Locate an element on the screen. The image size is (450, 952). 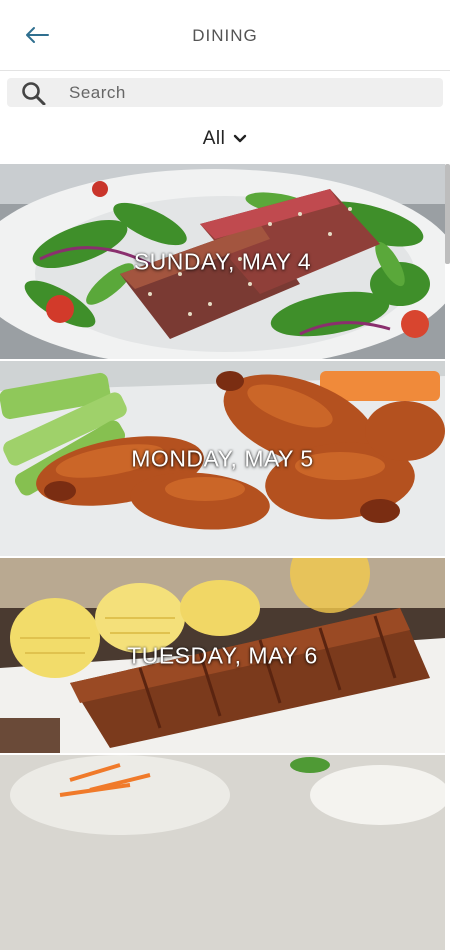
app-header: DINING is located at coordinates (225, 35).